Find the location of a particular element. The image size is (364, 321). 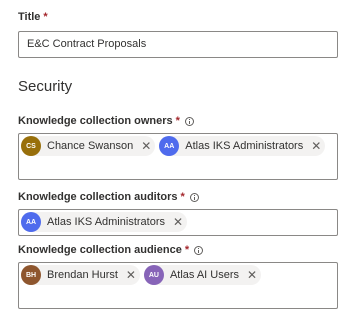

auditors-label-text: Knowledge collection auditors is located at coordinates (98, 197).